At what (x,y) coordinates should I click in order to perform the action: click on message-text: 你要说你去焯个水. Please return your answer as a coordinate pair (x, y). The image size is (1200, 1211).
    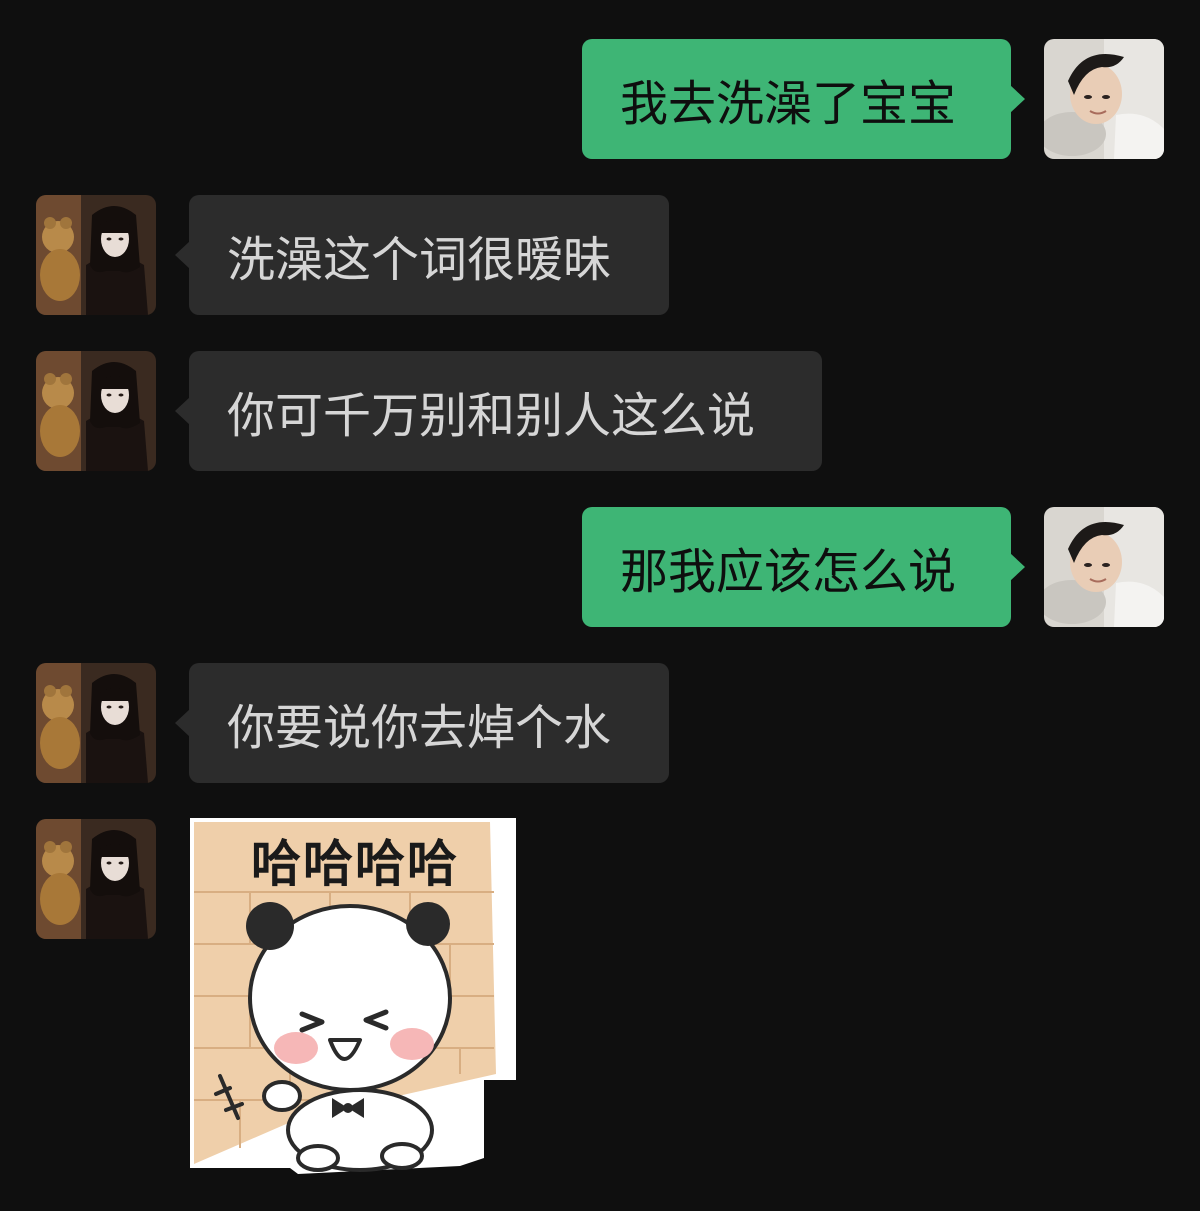
    Looking at the image, I should click on (419, 728).